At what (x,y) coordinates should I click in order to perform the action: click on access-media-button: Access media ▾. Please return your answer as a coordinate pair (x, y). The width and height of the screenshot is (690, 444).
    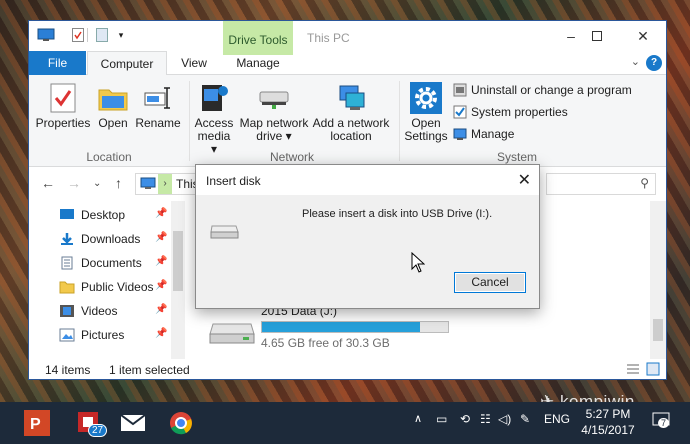
    Looking at the image, I should click on (214, 118).